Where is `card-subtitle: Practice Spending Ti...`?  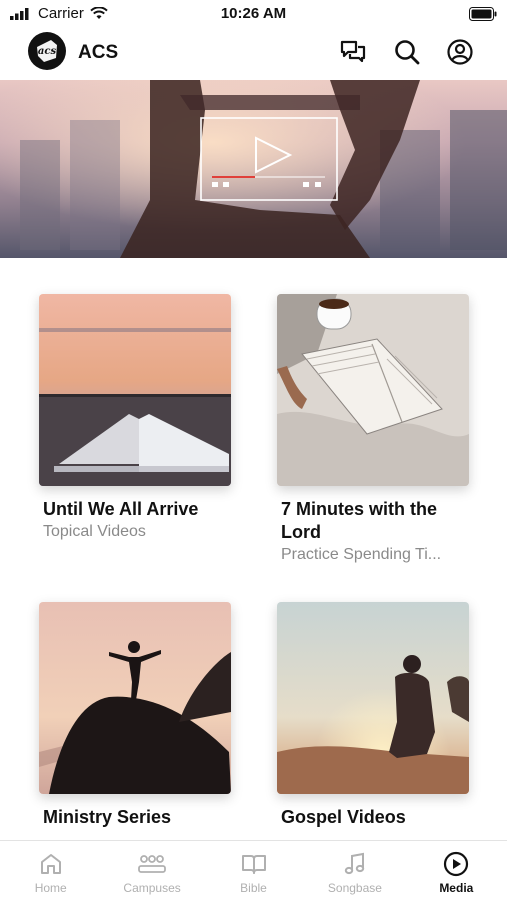 card-subtitle: Practice Spending Ti... is located at coordinates (361, 554).